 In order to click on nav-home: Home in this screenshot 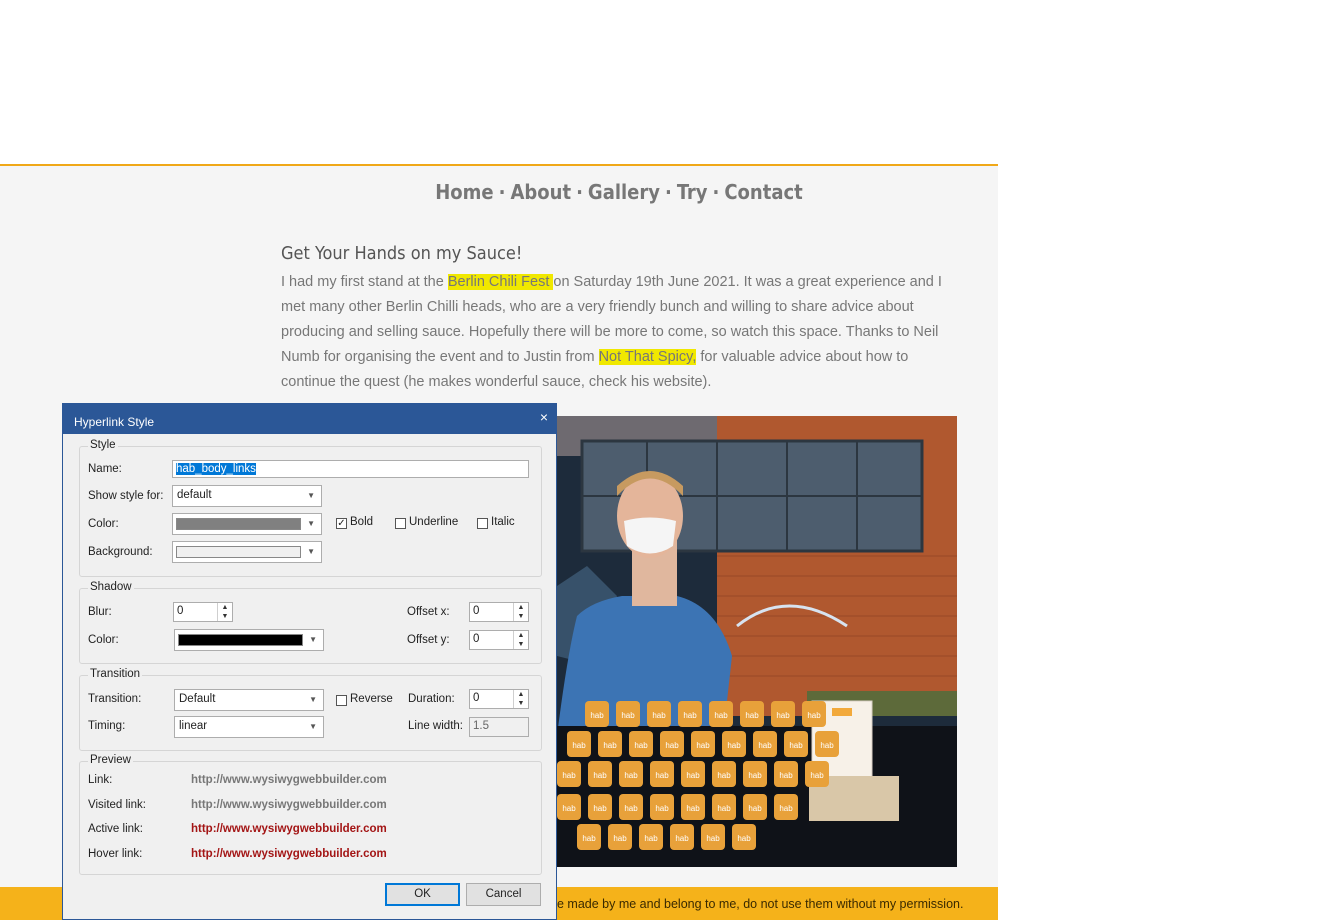, I will do `click(464, 192)`.